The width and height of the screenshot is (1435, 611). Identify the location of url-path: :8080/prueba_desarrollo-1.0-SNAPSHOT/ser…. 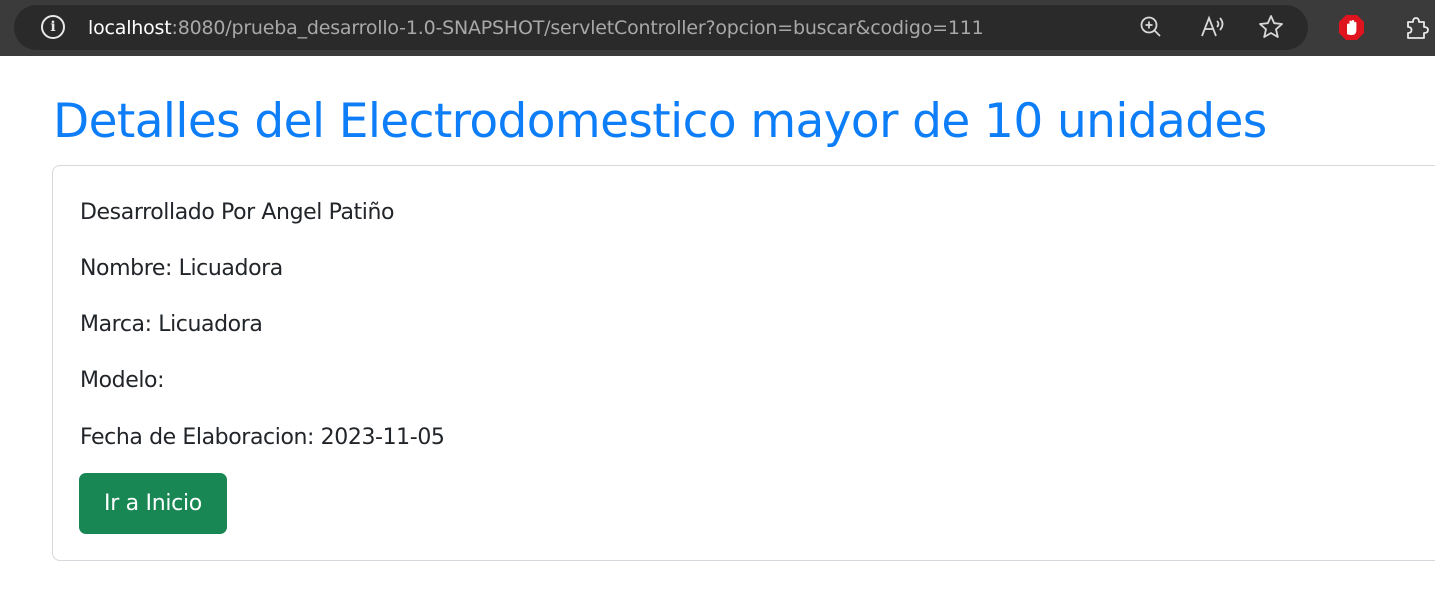
(577, 28).